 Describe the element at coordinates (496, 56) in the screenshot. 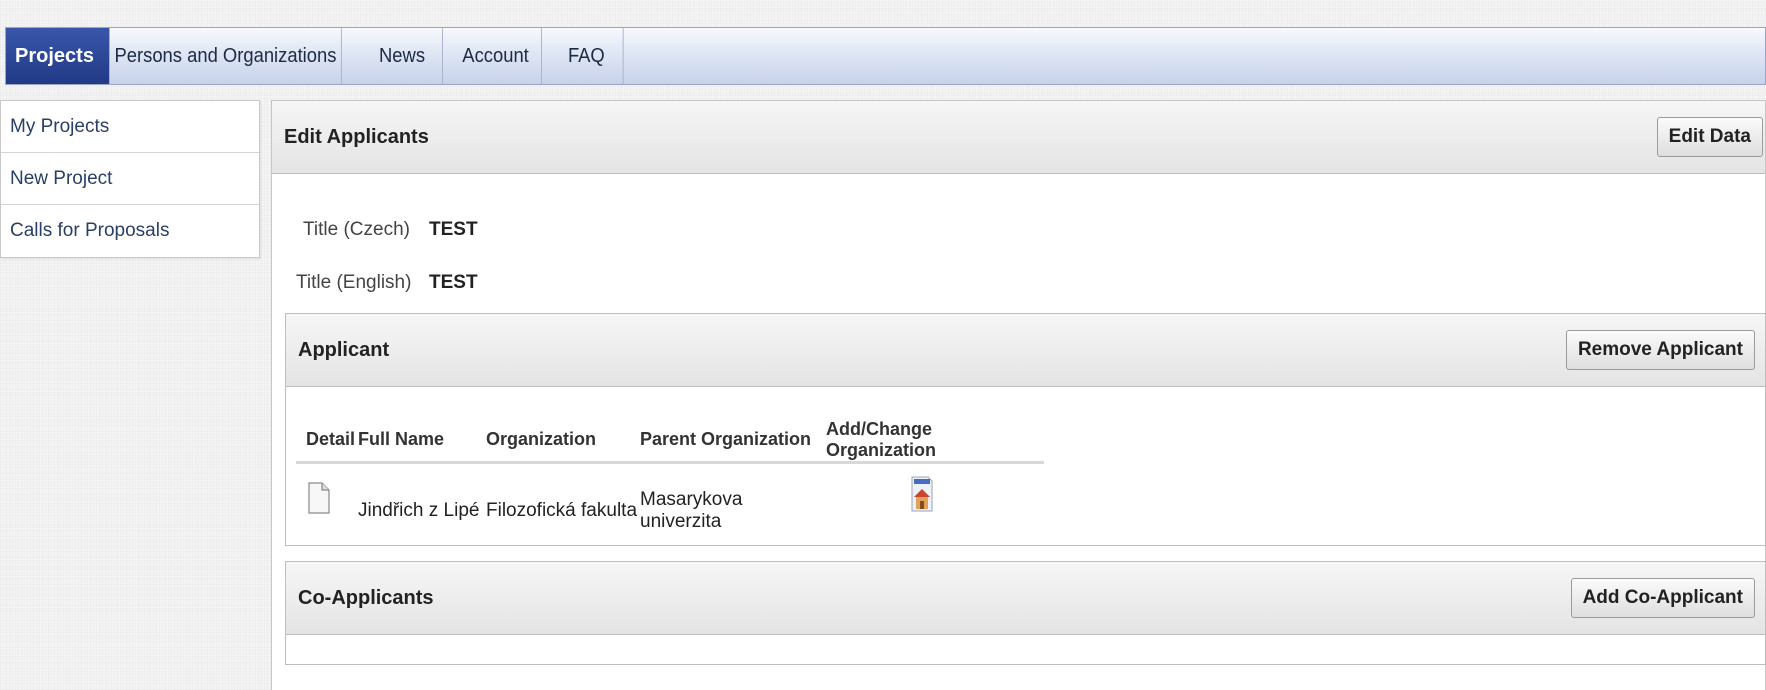

I see `tab-account: Account` at that location.